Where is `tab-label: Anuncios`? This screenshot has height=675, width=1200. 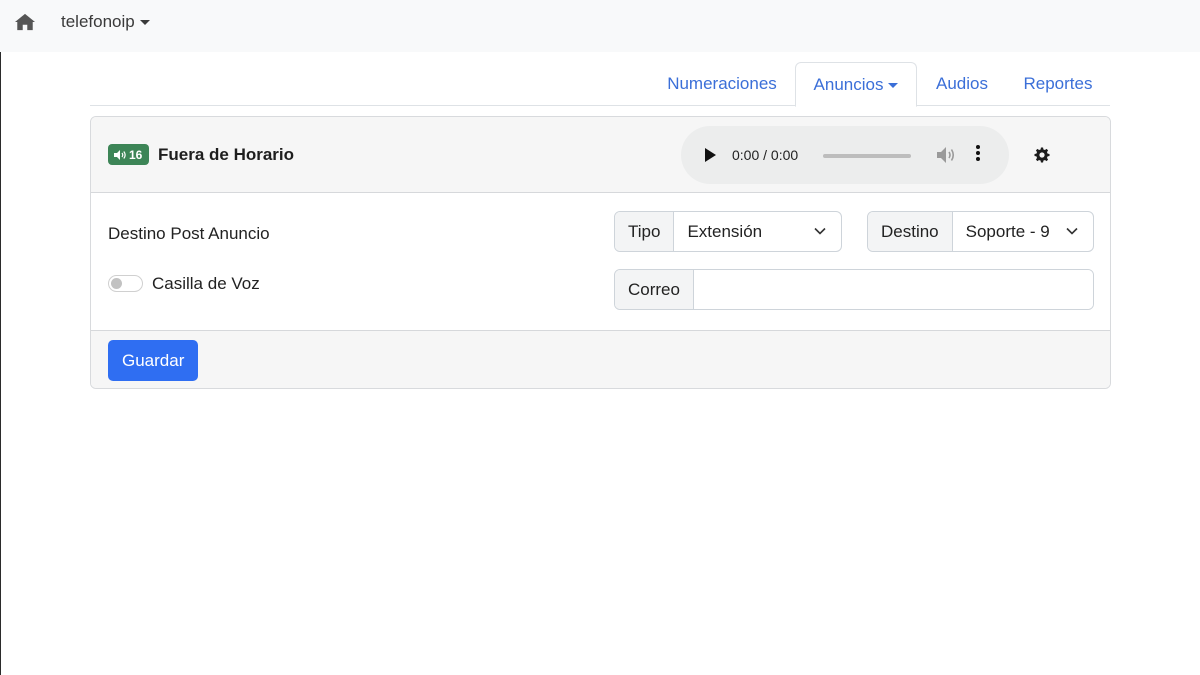 tab-label: Anuncios is located at coordinates (848, 84).